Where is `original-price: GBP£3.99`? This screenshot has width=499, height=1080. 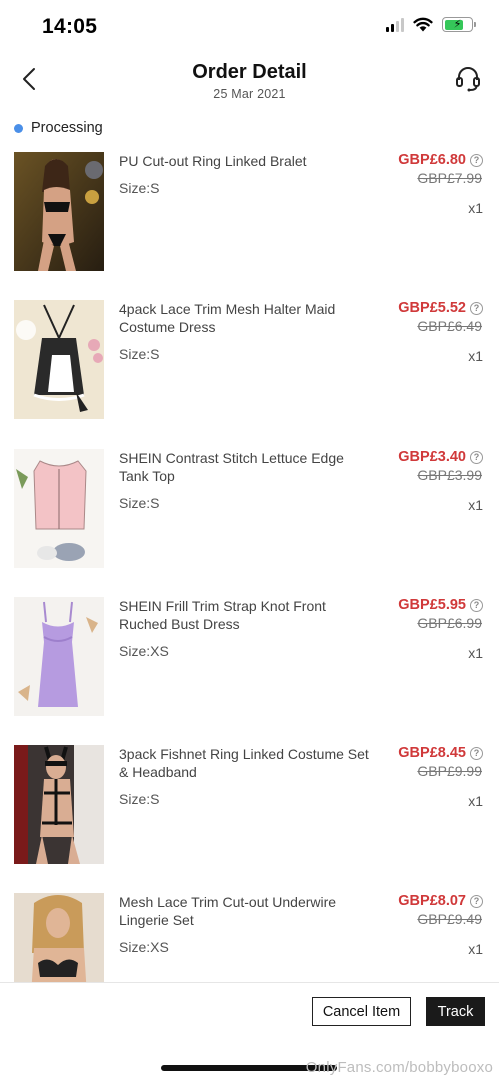
original-price: GBP£3.99 is located at coordinates (449, 475).